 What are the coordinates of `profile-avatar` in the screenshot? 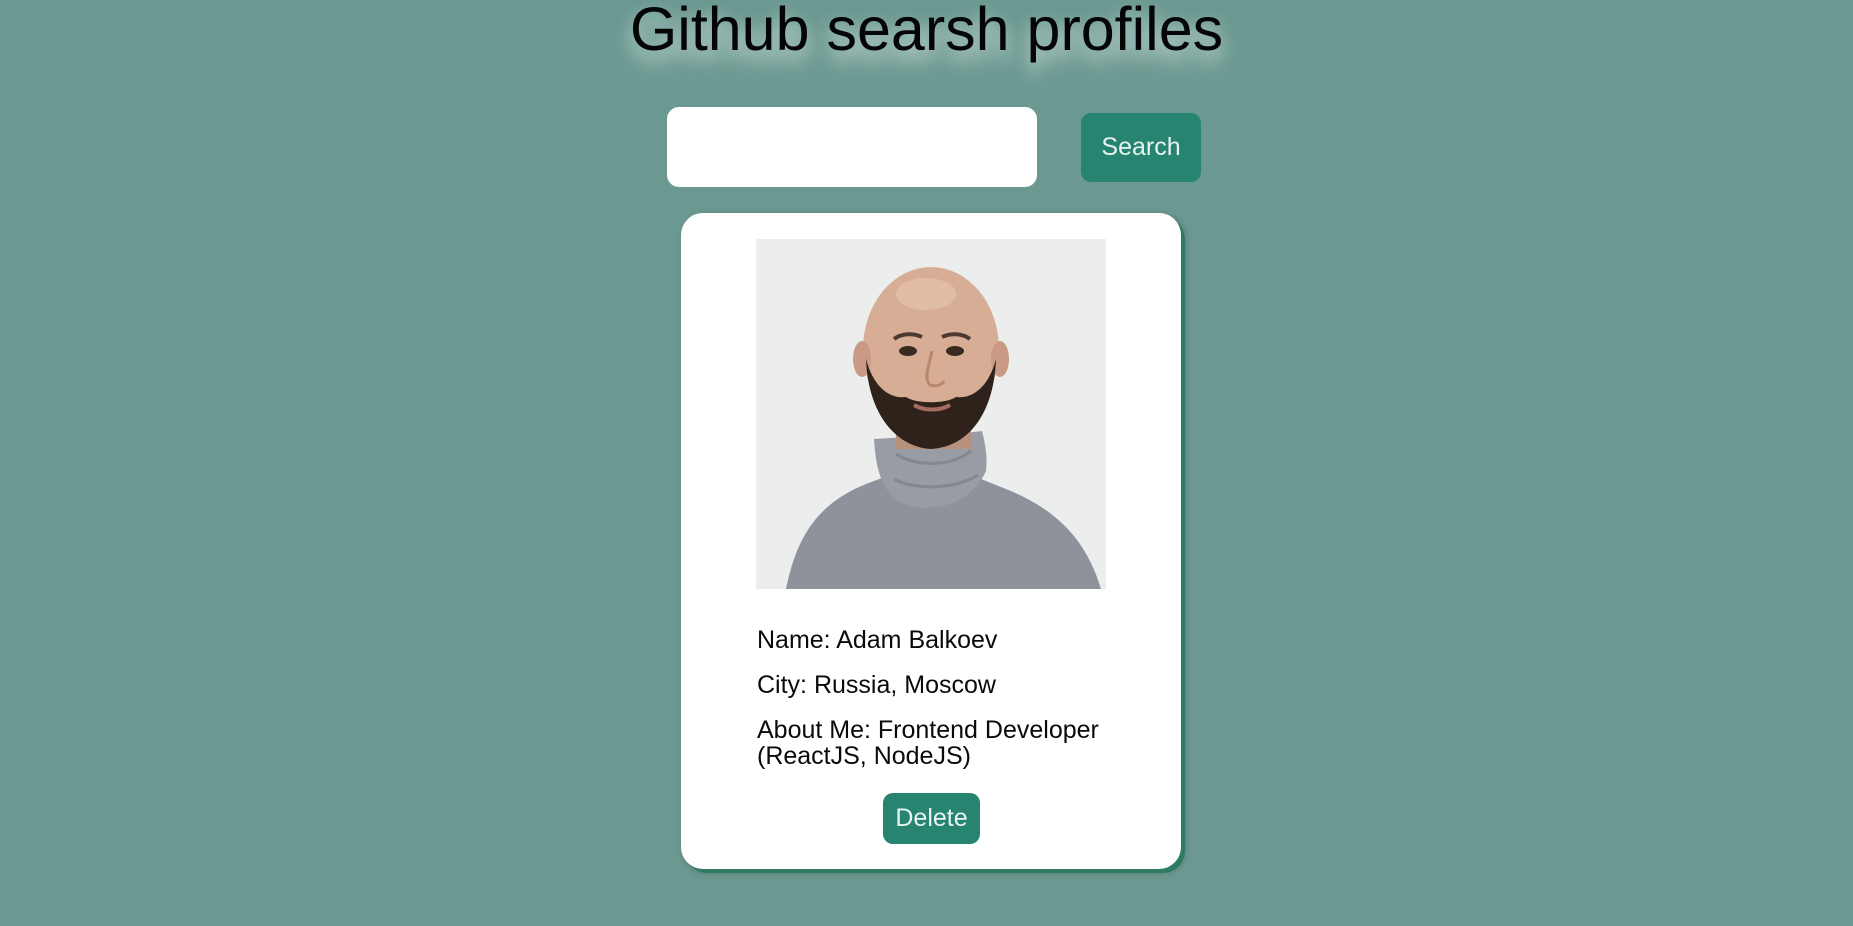 It's located at (931, 414).